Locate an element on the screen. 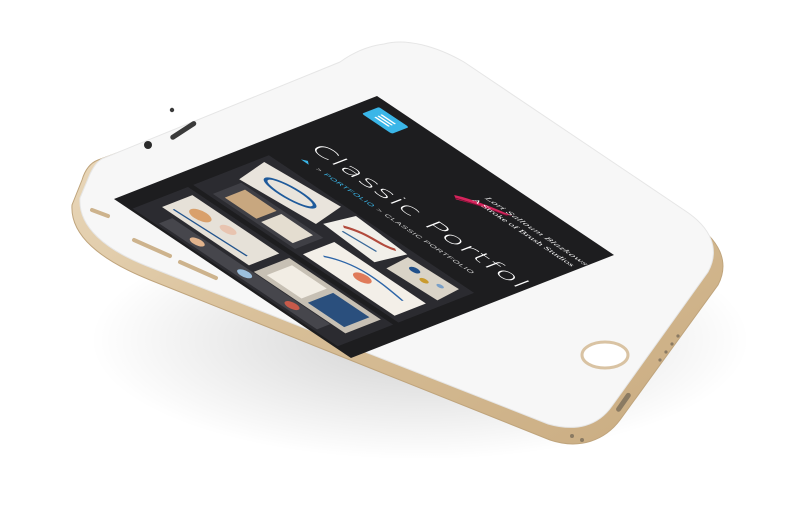 This screenshot has width=800, height=514. home-button is located at coordinates (605, 355).